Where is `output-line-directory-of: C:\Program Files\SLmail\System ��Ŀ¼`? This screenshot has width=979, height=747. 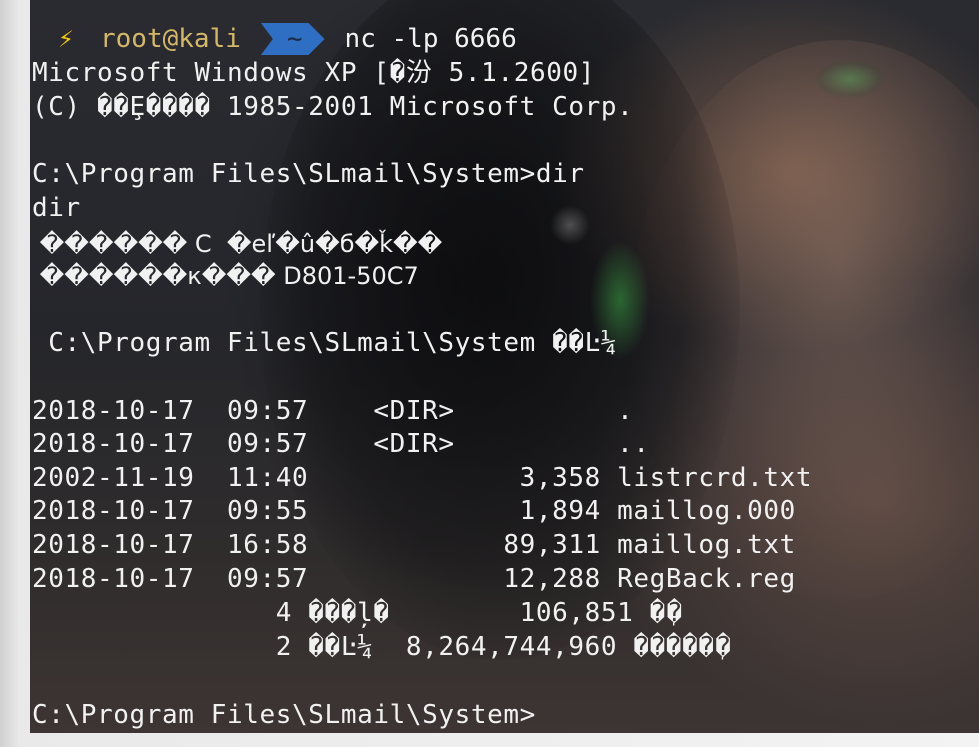
output-line-directory-of: C:\Program Files\SLmail\System ��Ŀ¼ is located at coordinates (325, 343).